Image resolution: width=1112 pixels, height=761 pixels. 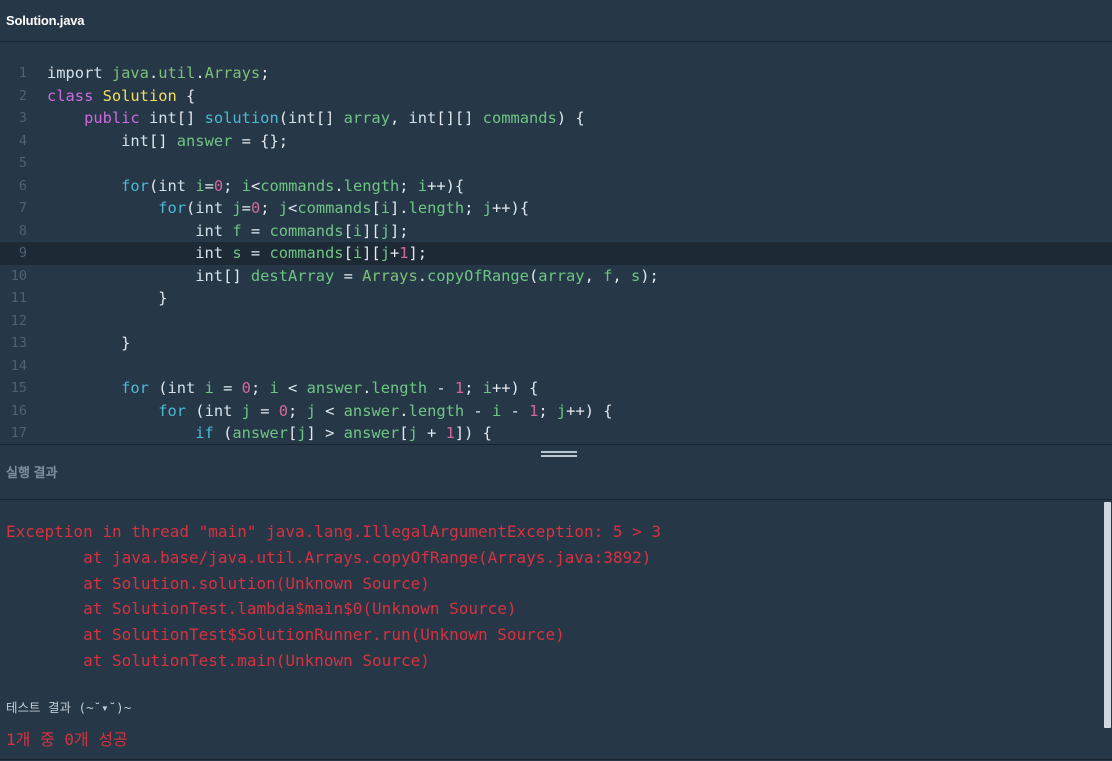 I want to click on line-number: 11, so click(x=18, y=298).